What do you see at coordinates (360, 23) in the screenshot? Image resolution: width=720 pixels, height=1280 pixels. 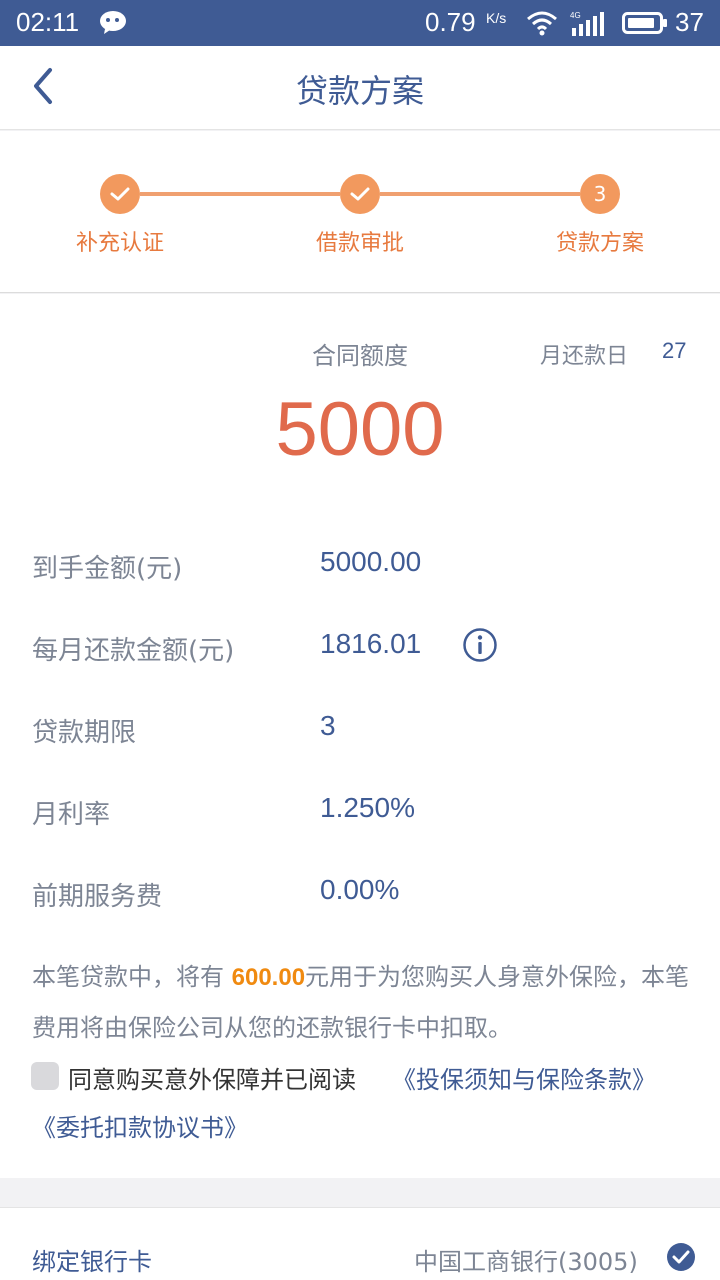 I see `status-bar: 02:11 0.79 K/s 4G 37` at bounding box center [360, 23].